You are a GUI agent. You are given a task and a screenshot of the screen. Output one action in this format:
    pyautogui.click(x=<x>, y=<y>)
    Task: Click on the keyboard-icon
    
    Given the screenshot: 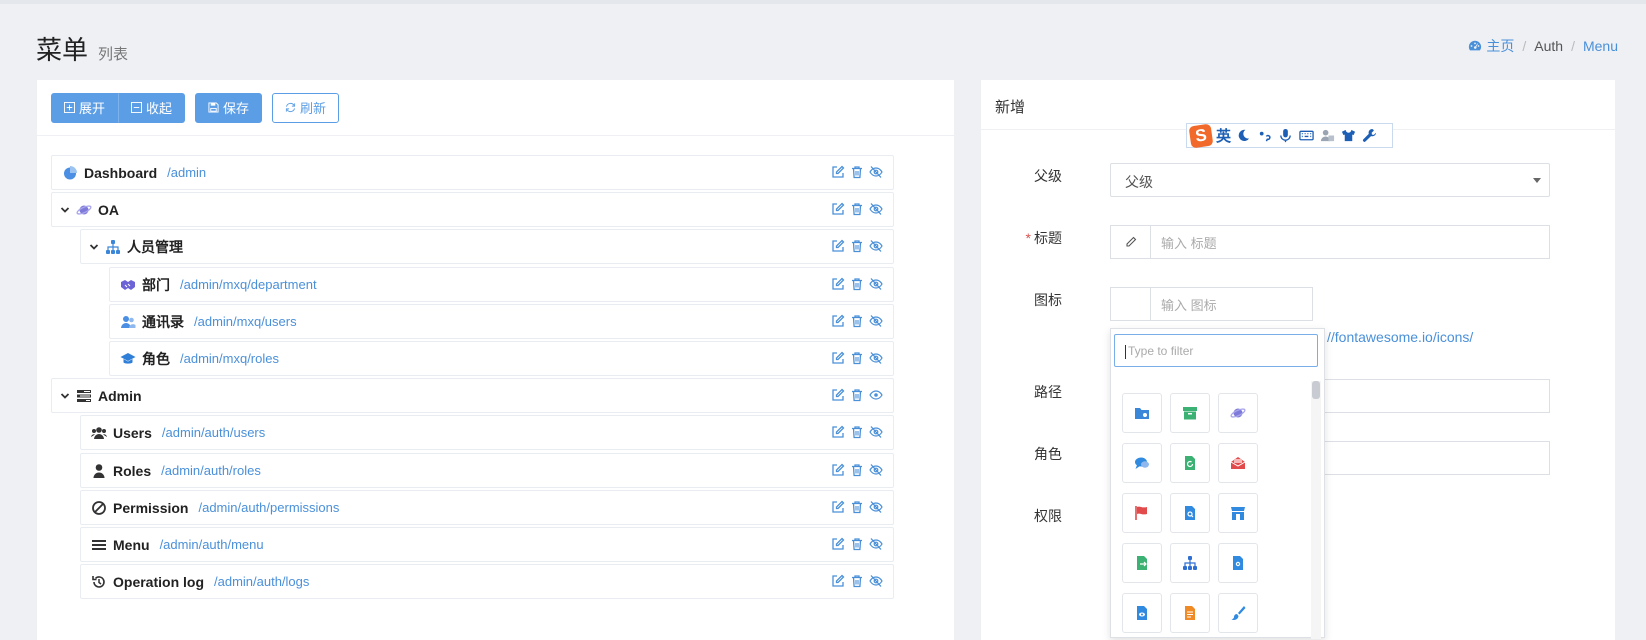 What is the action you would take?
    pyautogui.click(x=1306, y=135)
    